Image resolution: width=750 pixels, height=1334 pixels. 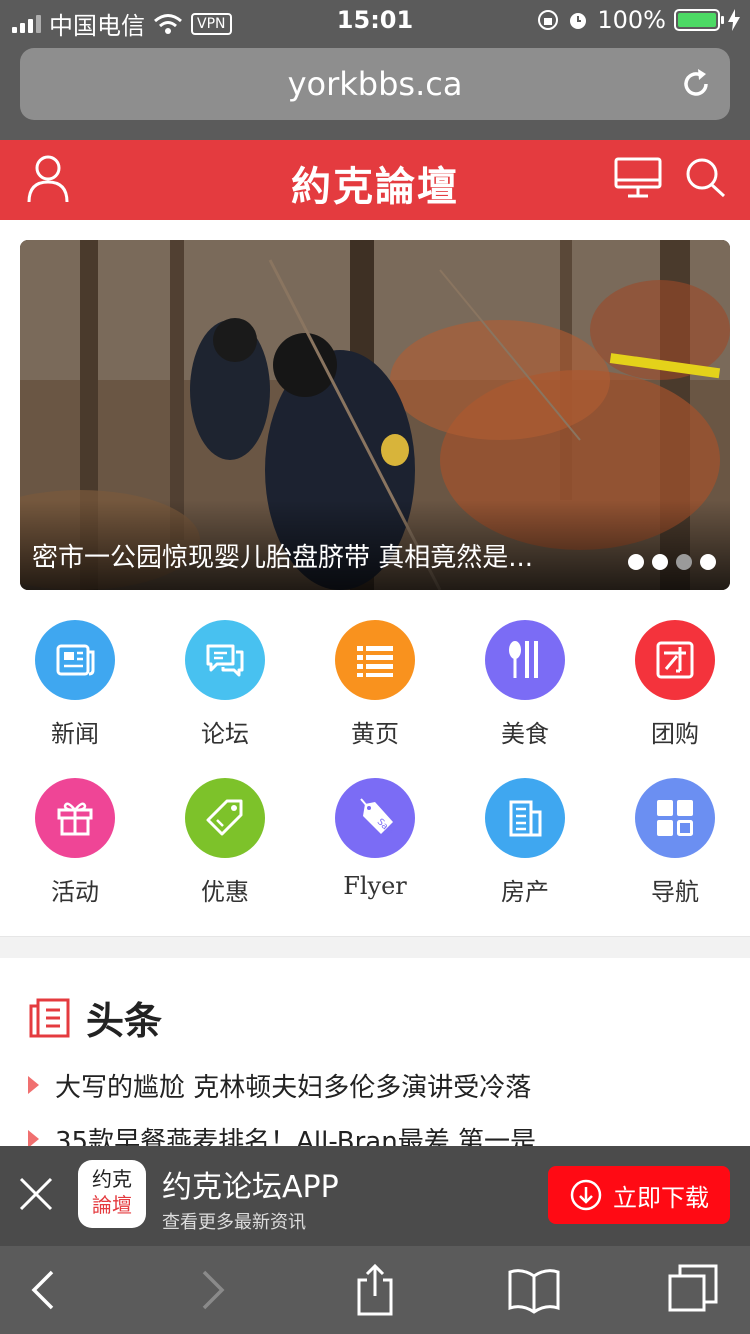 I want to click on category-real-estate: 房产, so click(x=525, y=857).